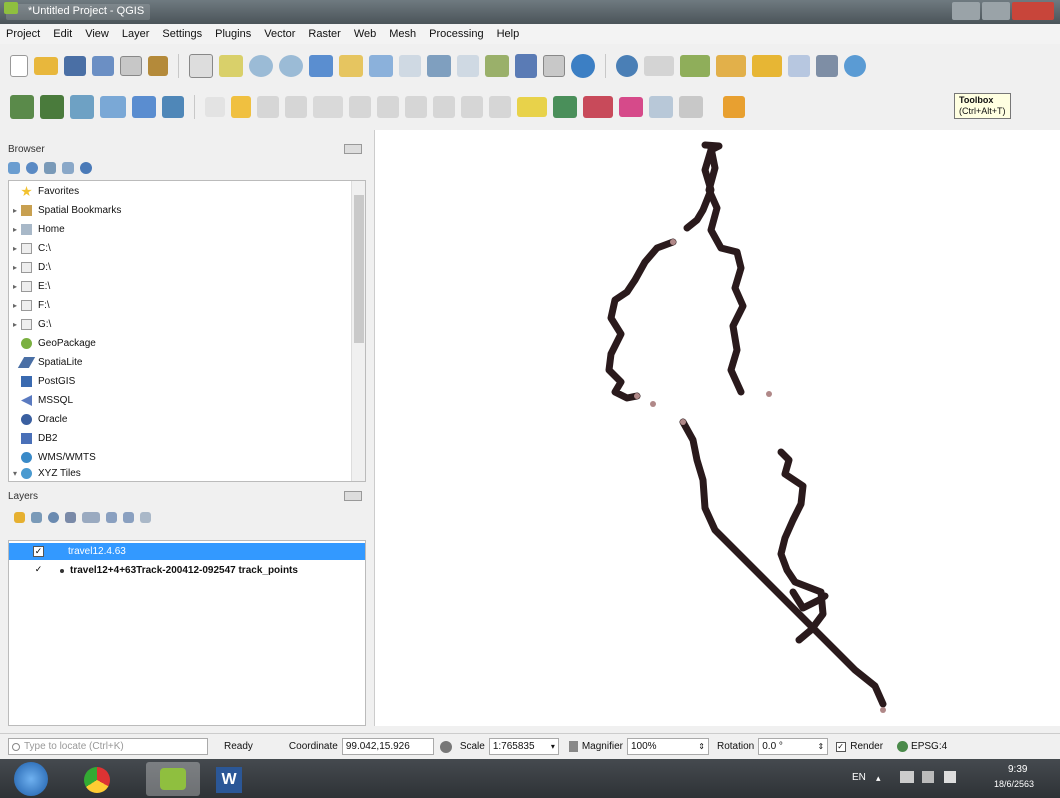 This screenshot has height=798, width=1060. Describe the element at coordinates (52, 343) in the screenshot. I see `tree-item-geopackage: GeoPackage` at that location.